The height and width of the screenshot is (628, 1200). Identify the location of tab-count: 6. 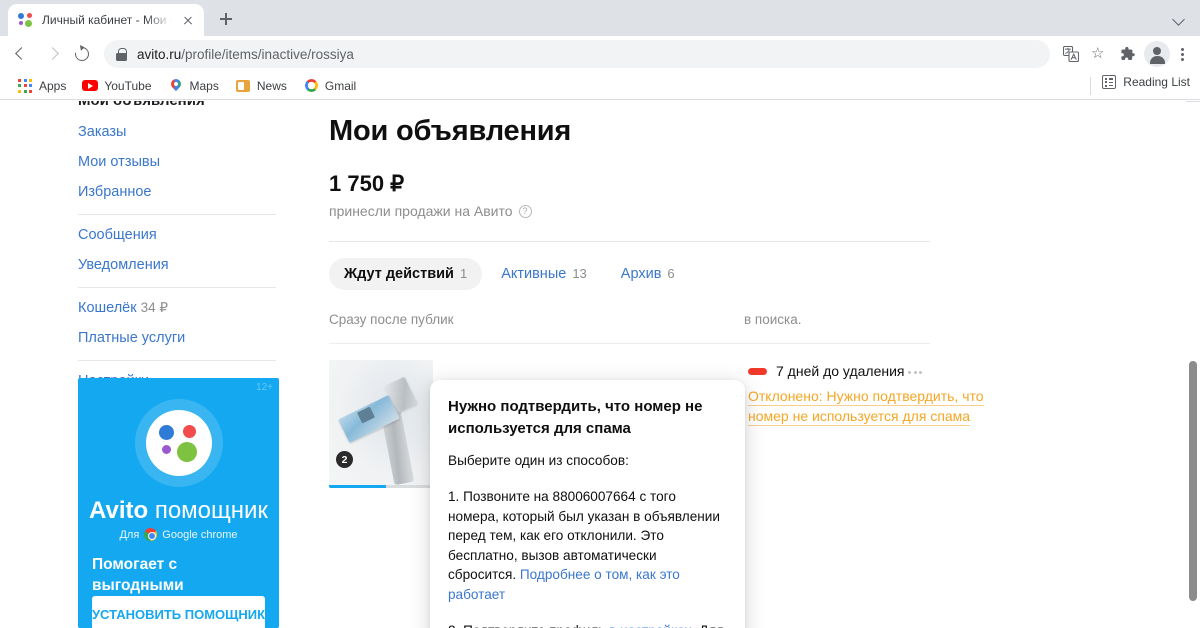
(671, 273).